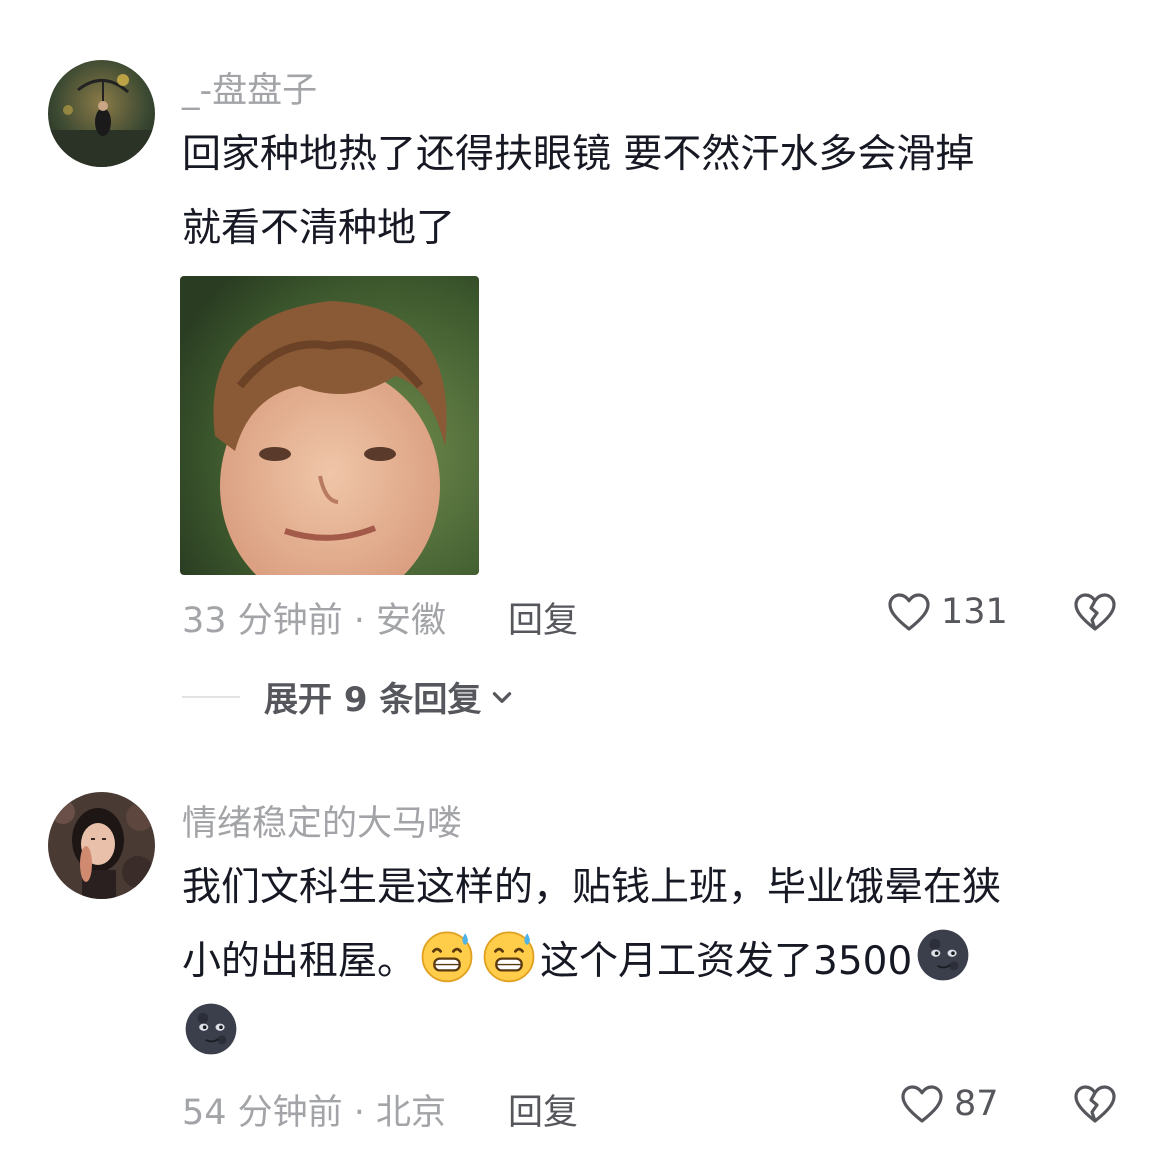 The width and height of the screenshot is (1170, 1154). Describe the element at coordinates (322, 820) in the screenshot. I see `username: 情绪稳定的大马喽` at that location.